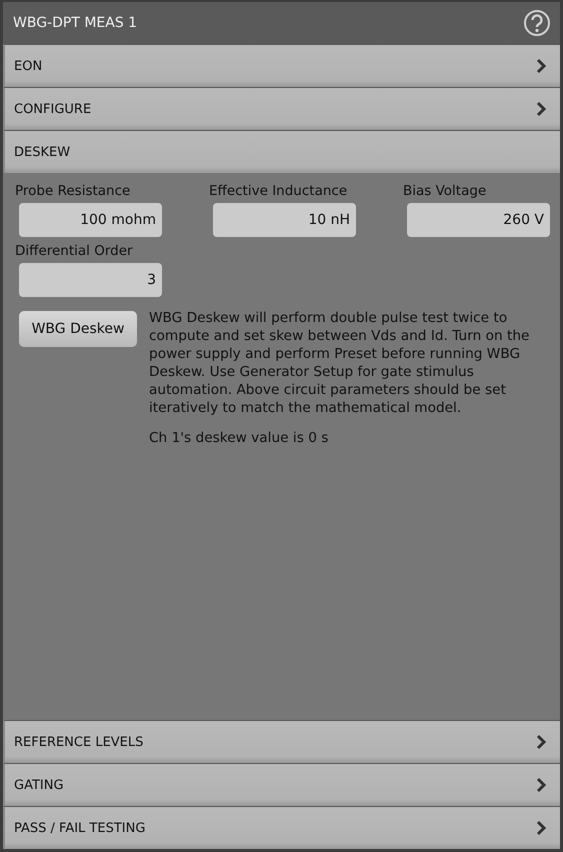  Describe the element at coordinates (74, 251) in the screenshot. I see `field-label: Differential Order` at that location.